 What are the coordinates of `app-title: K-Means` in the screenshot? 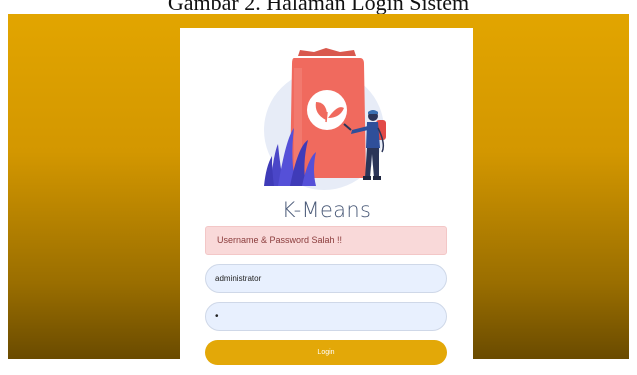 It's located at (326, 210).